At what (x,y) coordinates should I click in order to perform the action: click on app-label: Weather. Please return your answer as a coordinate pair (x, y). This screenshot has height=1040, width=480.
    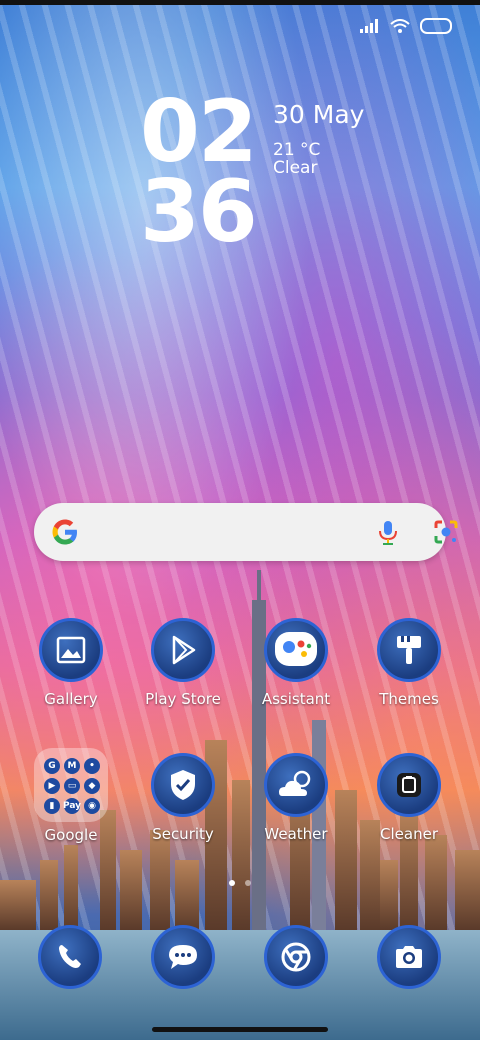
    Looking at the image, I should click on (296, 834).